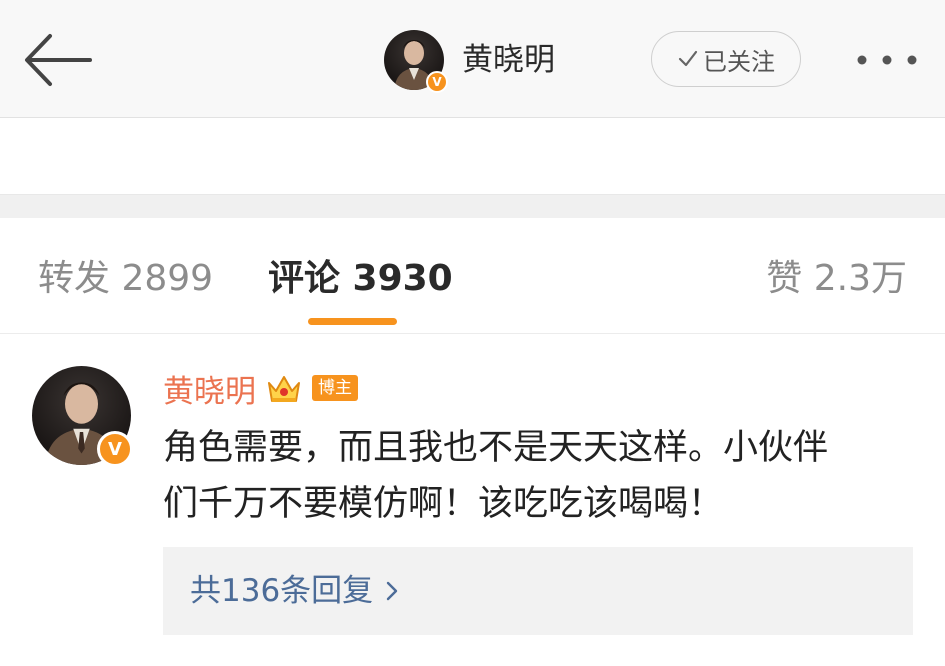  What do you see at coordinates (284, 389) in the screenshot?
I see `crown-icon` at bounding box center [284, 389].